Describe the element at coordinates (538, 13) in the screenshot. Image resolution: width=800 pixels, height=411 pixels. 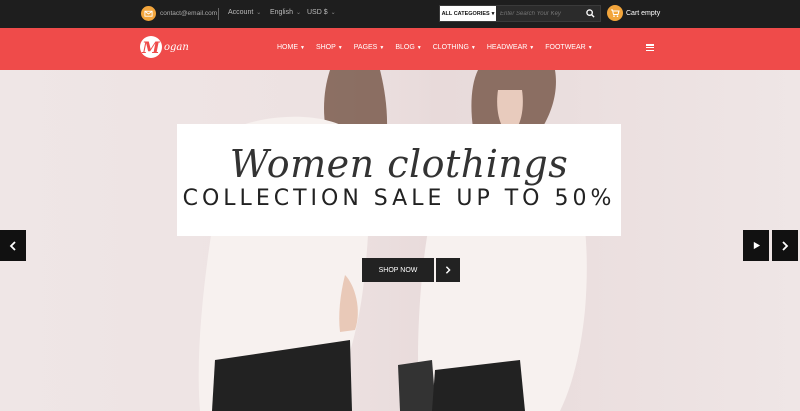
I see `search-input` at that location.